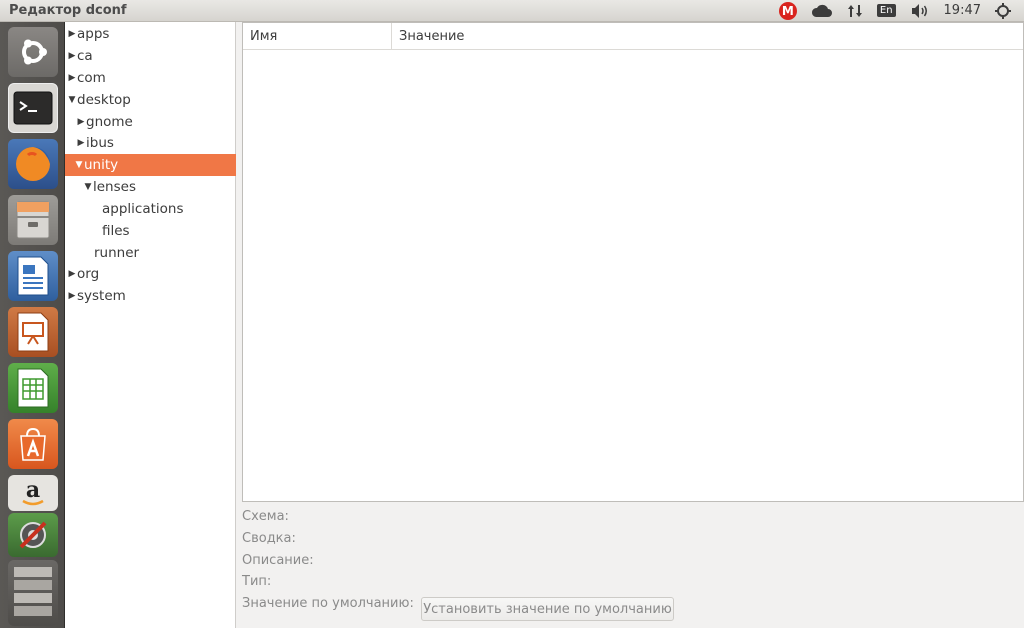 This screenshot has height=628, width=1024. I want to click on amazon-icon: a, so click(33, 491).